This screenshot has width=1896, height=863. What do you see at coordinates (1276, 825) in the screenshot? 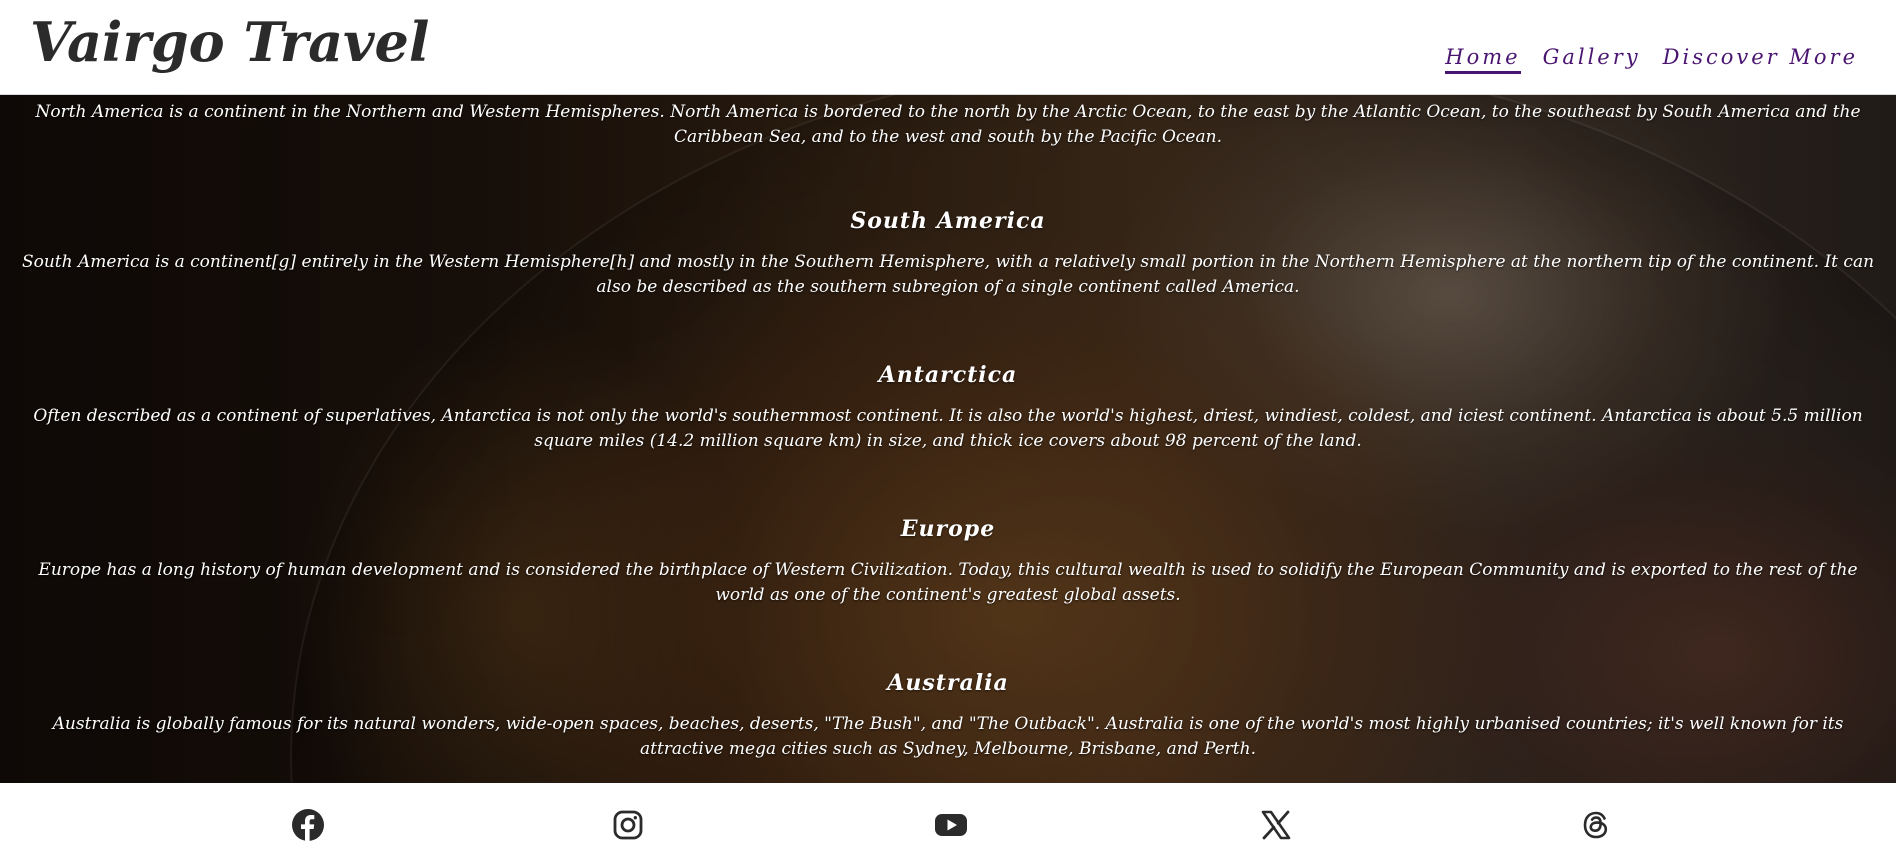
I see `x-icon` at bounding box center [1276, 825].